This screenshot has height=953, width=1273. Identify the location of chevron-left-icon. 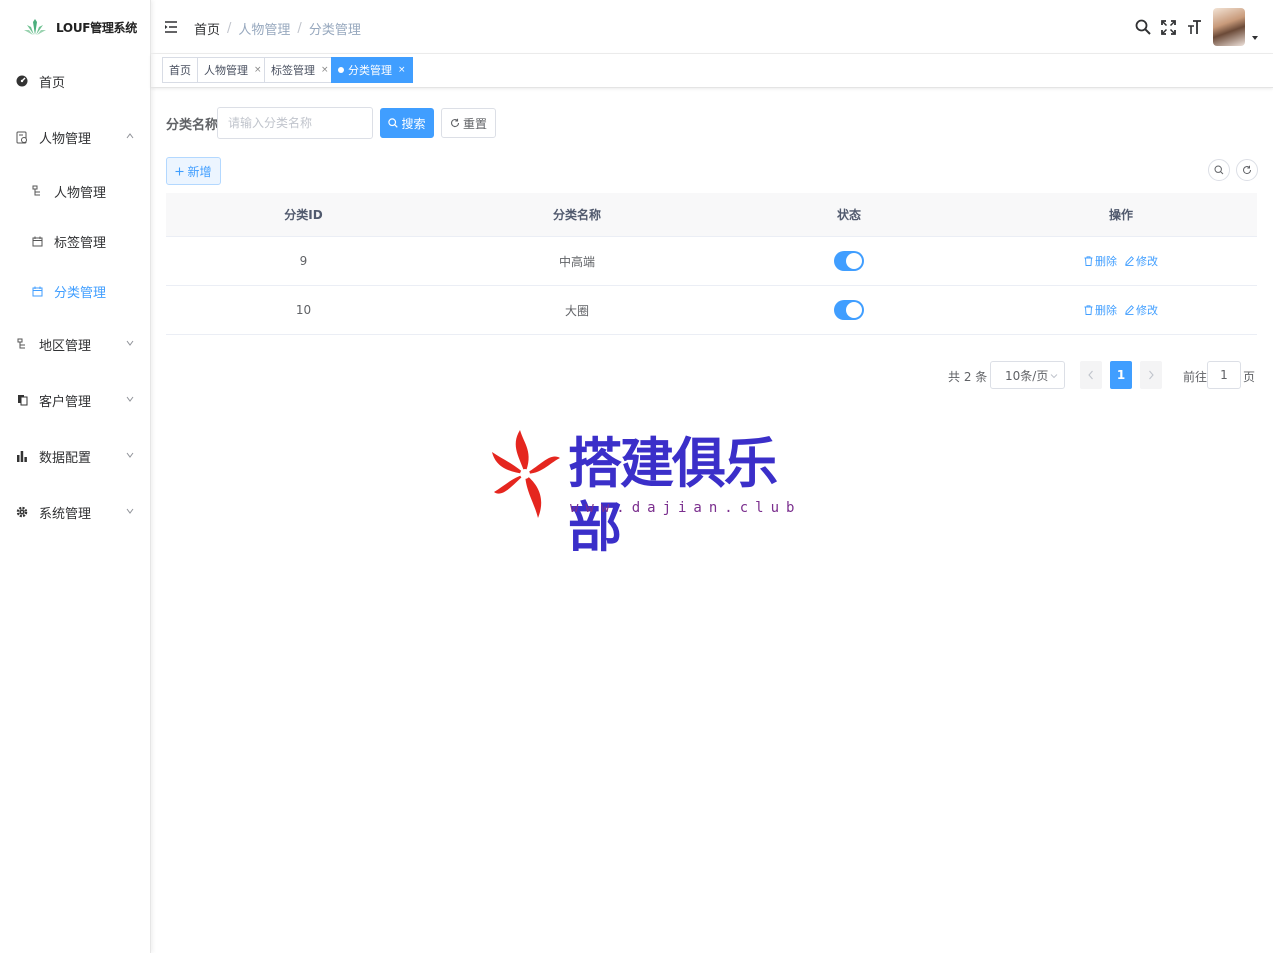
(1090, 375).